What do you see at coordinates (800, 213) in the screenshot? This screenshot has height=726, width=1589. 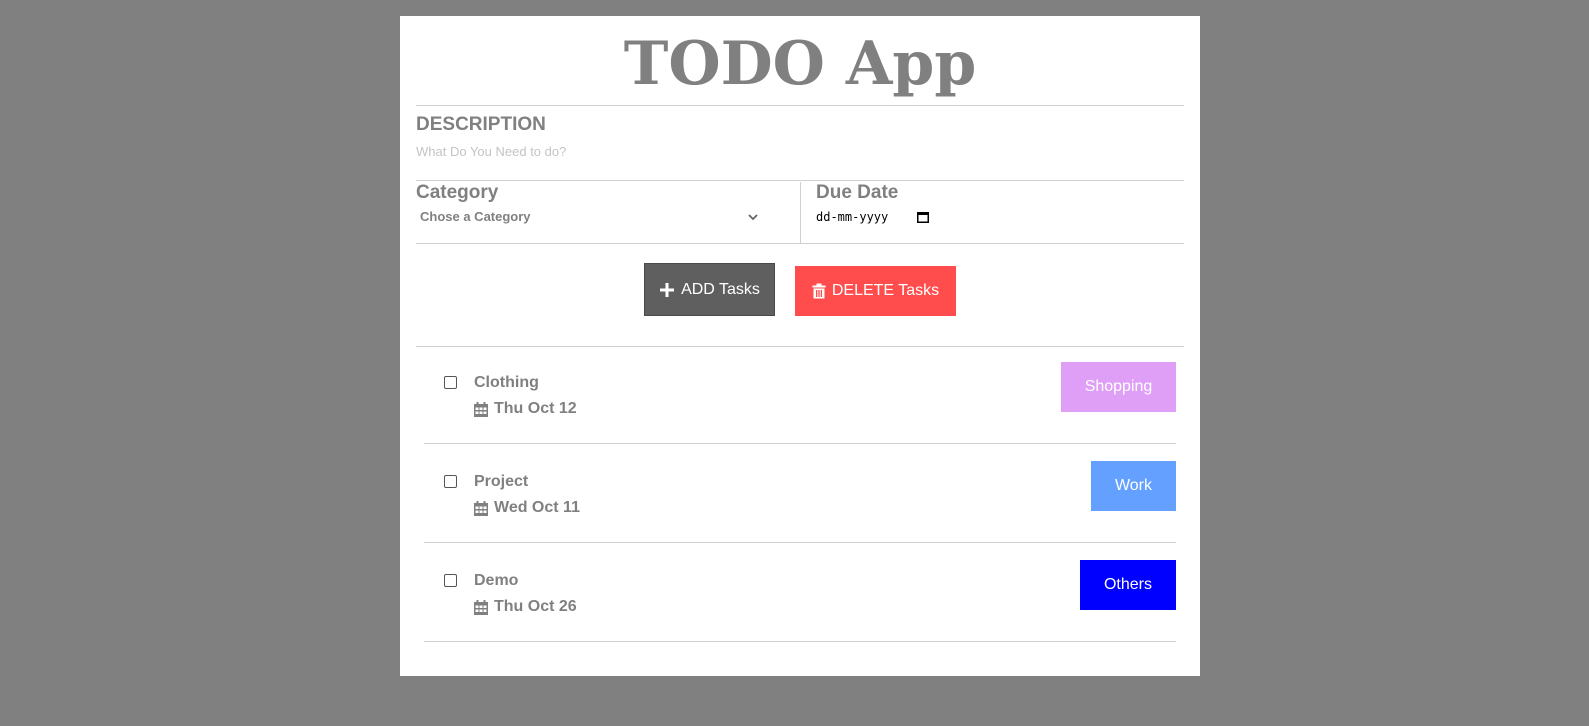 I see `column-divider` at bounding box center [800, 213].